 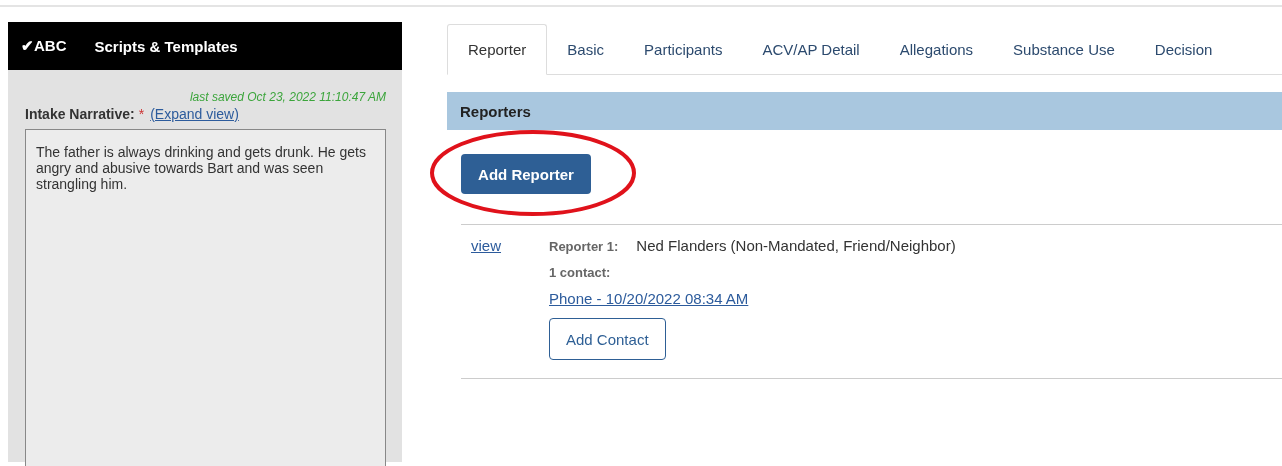 What do you see at coordinates (510, 298) in the screenshot?
I see `view-link: view` at bounding box center [510, 298].